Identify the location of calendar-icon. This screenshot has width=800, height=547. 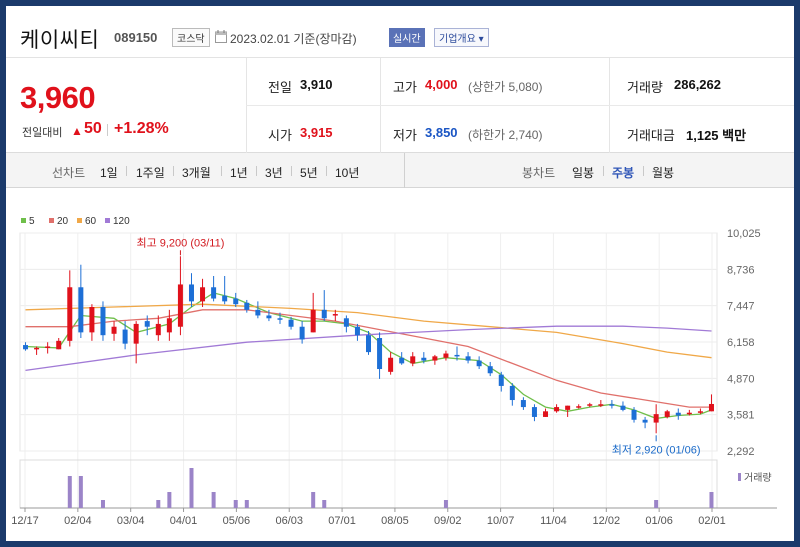
(221, 36).